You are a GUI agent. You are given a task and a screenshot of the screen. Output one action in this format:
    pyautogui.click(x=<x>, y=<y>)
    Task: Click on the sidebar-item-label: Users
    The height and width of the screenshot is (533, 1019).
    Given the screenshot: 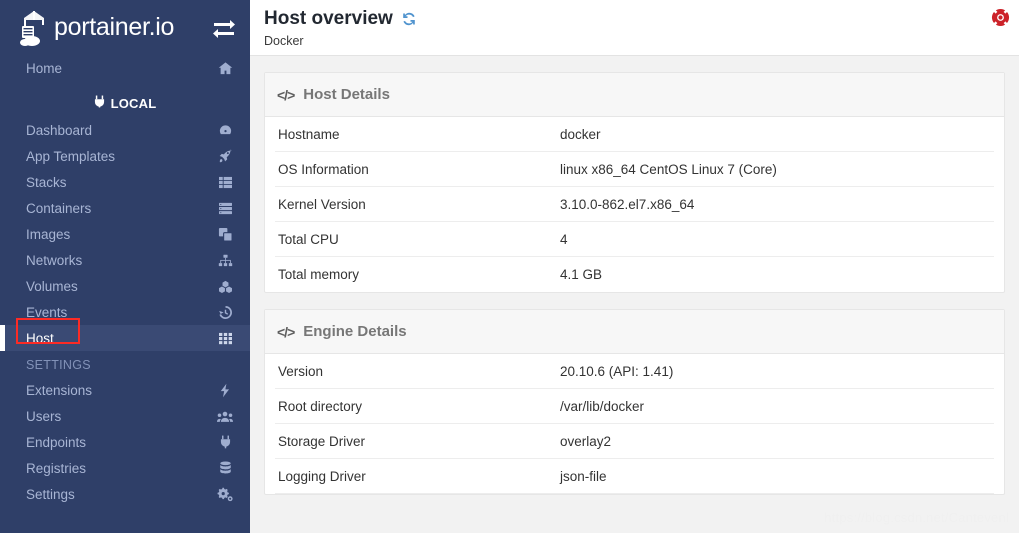 What is the action you would take?
    pyautogui.click(x=44, y=416)
    